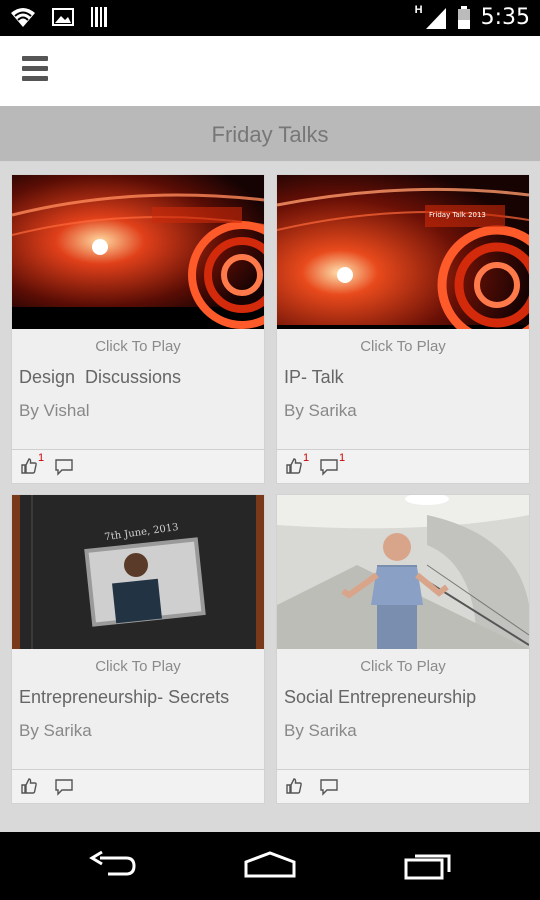 This screenshot has height=900, width=540. What do you see at coordinates (428, 865) in the screenshot?
I see `recent-apps-icon` at bounding box center [428, 865].